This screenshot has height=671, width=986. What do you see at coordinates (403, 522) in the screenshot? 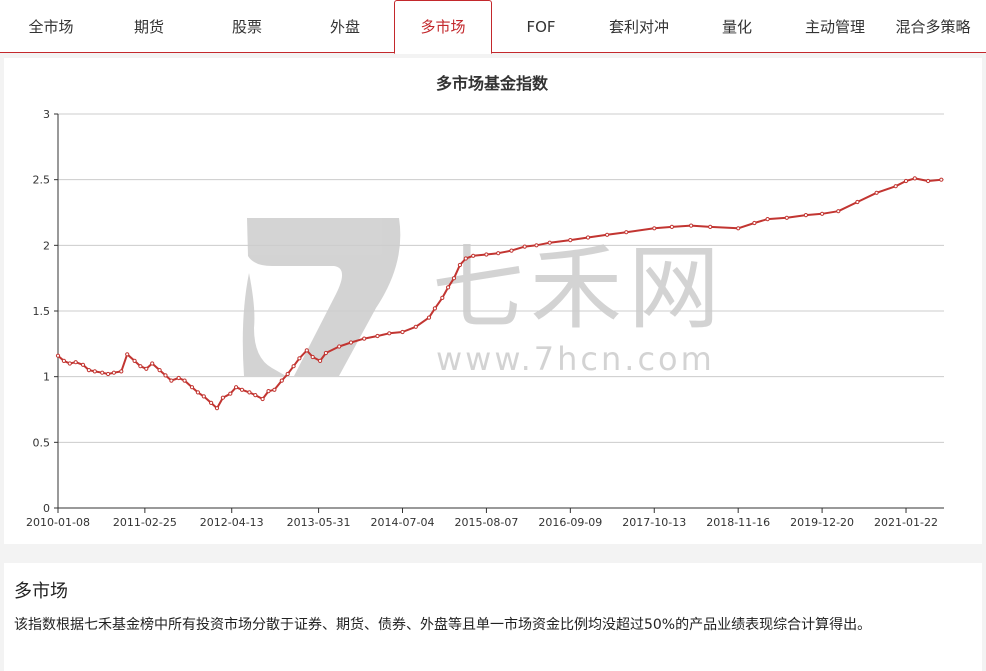
I see `x-tick-label: 2014-07-04` at bounding box center [403, 522].